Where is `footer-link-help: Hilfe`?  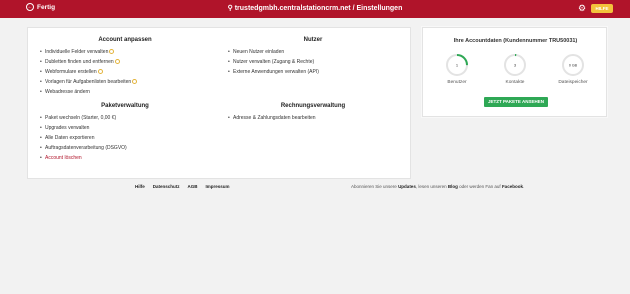
footer-link-help: Hilfe is located at coordinates (140, 186).